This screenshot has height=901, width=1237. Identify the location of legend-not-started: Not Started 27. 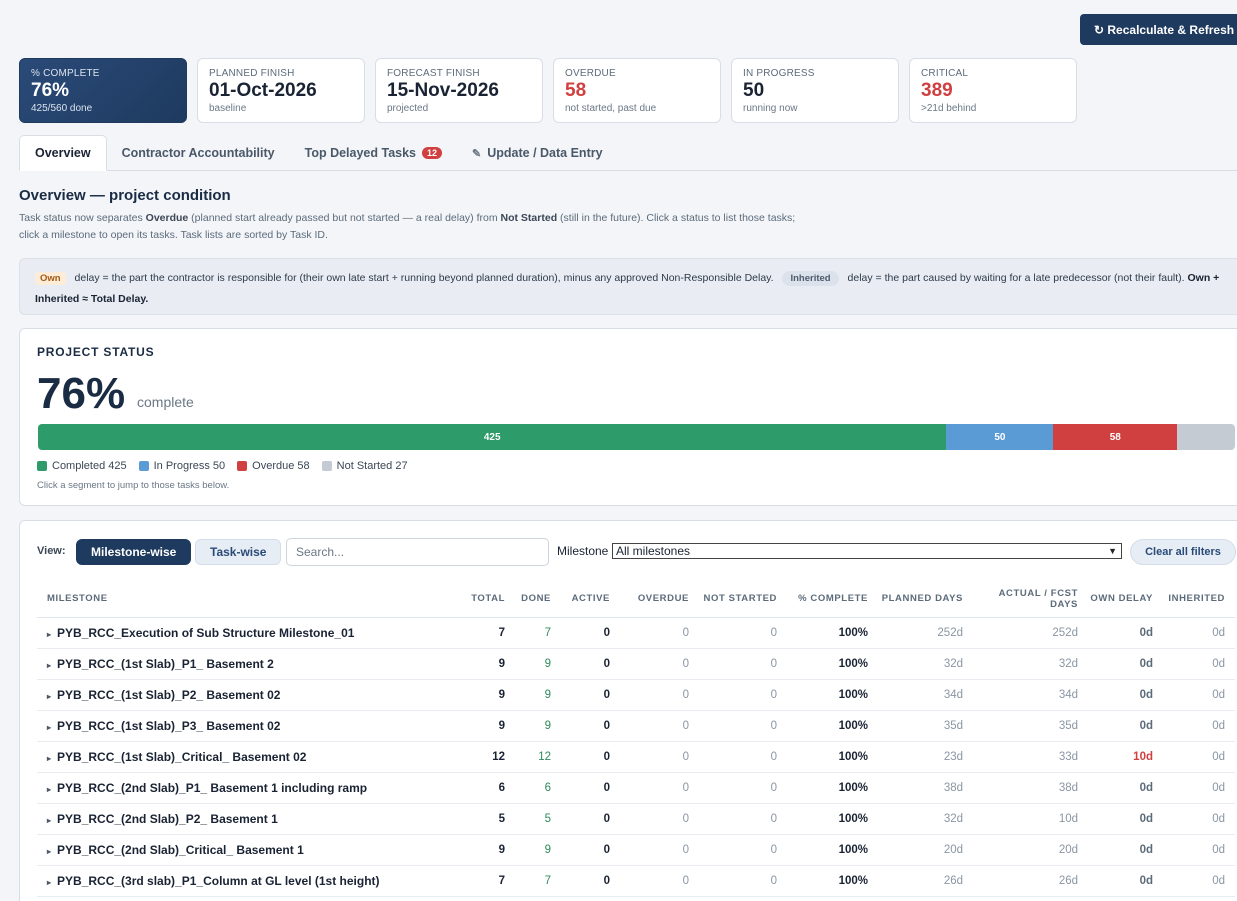
(364, 466).